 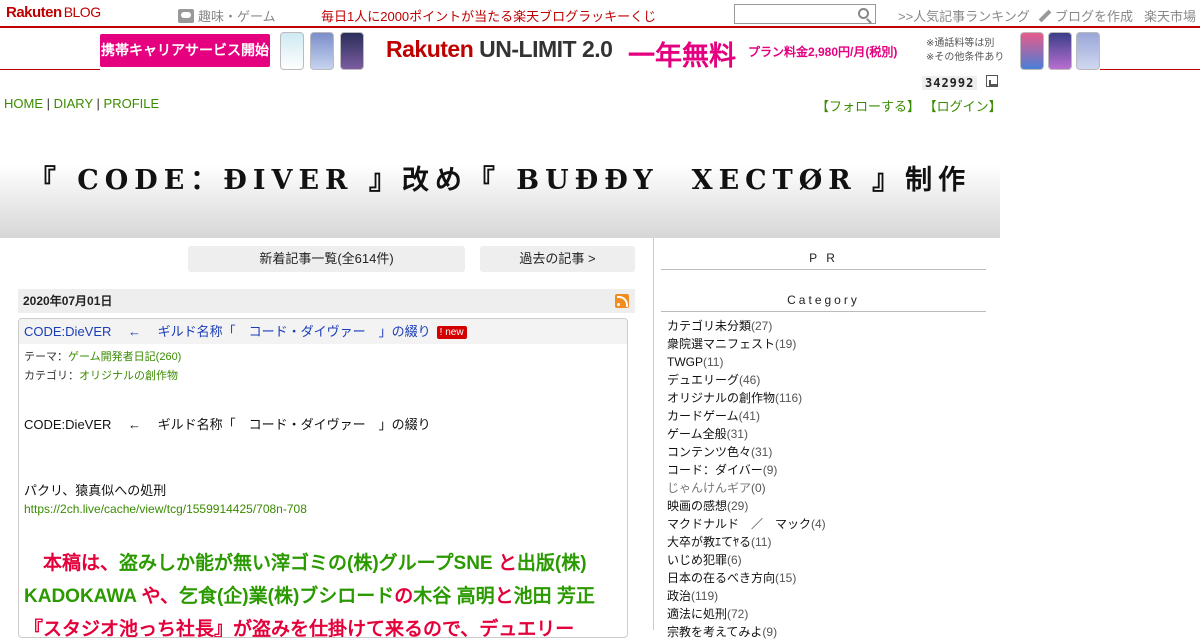 What do you see at coordinates (721, 578) in the screenshot?
I see `category-name: 日本の在るべき方向` at bounding box center [721, 578].